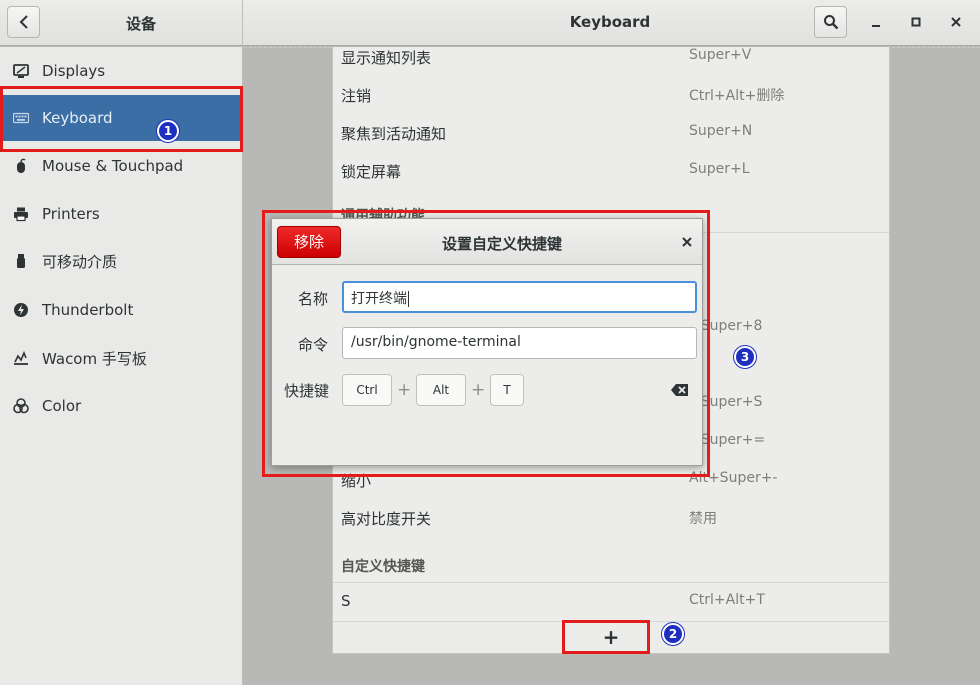 This screenshot has width=980, height=685. Describe the element at coordinates (71, 214) in the screenshot. I see `sidebar-item-label: Printers` at that location.